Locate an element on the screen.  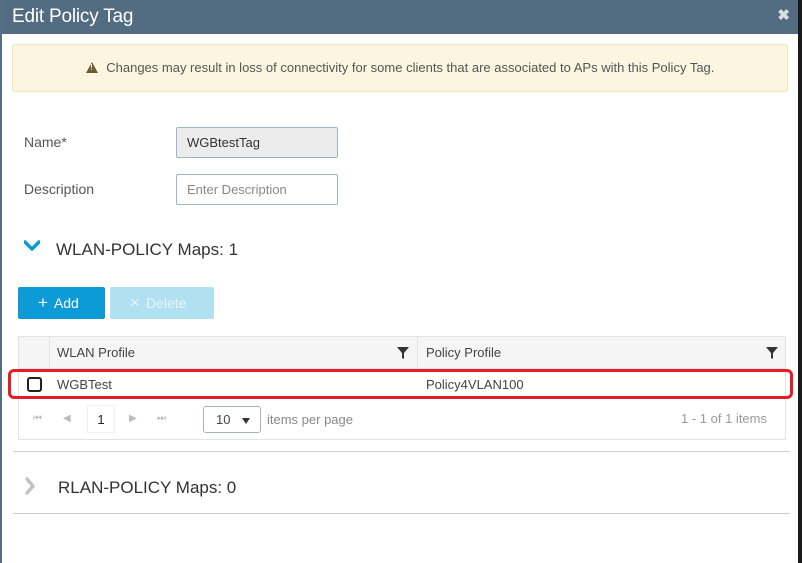
row-checkbox is located at coordinates (34, 384).